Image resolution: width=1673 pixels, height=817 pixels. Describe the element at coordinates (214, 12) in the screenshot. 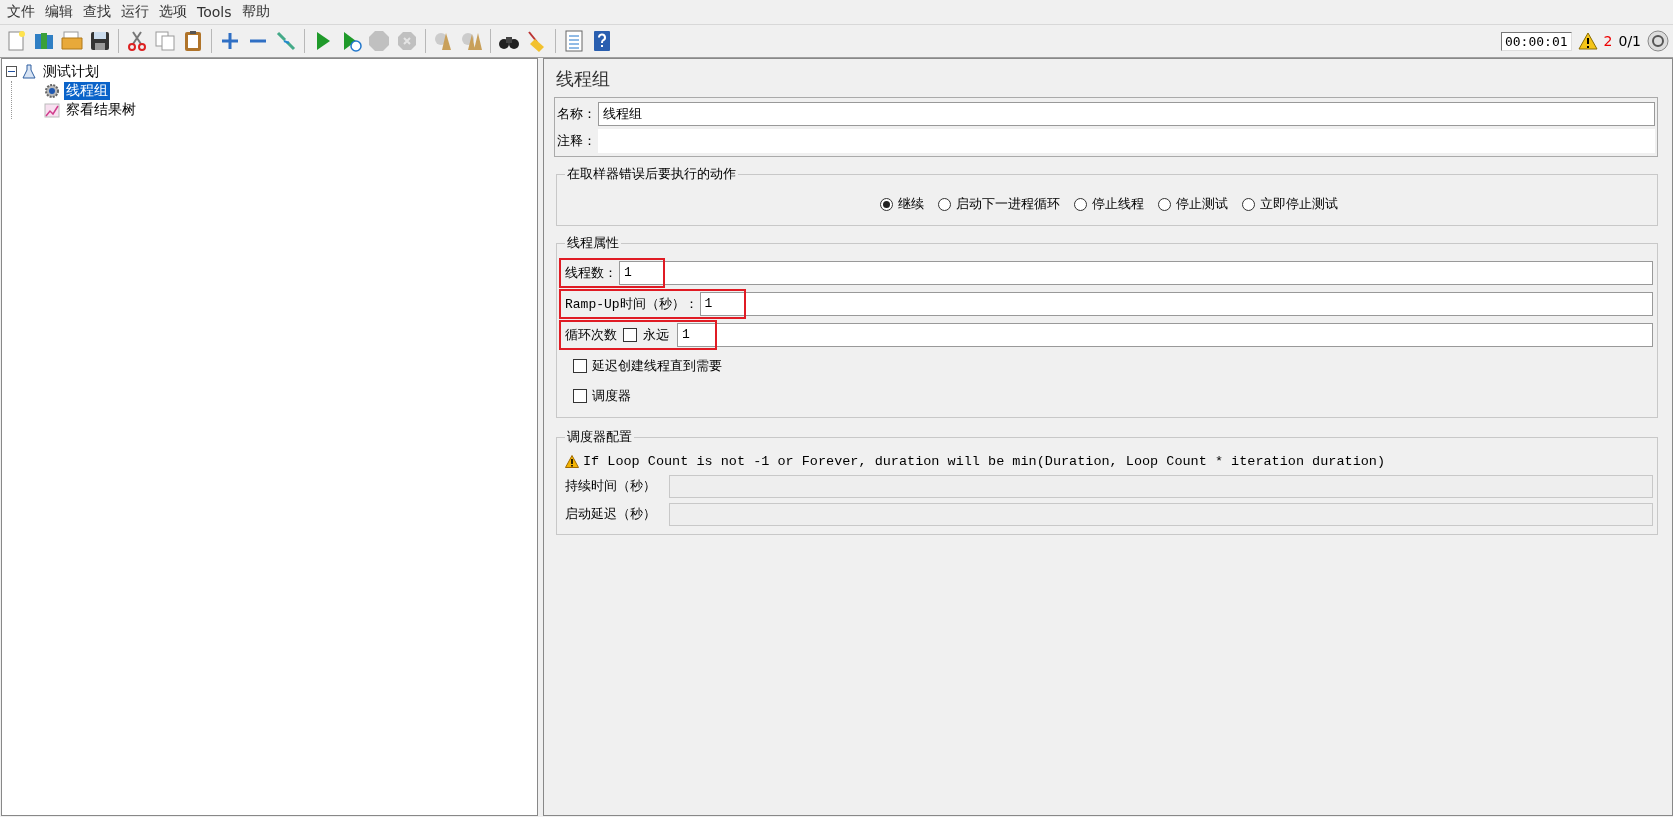

I see `menu-item: Tools` at that location.